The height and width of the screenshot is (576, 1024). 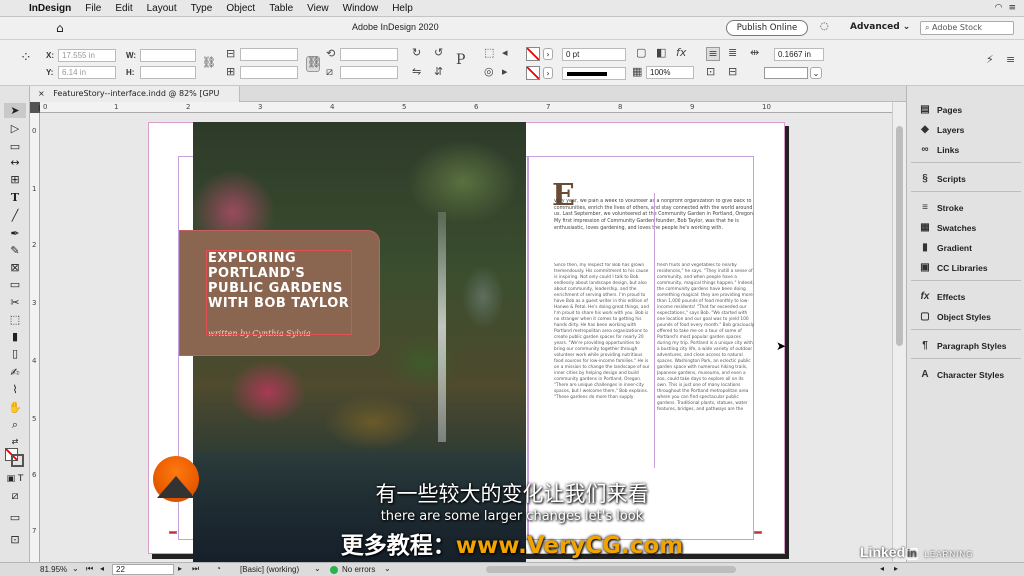 What do you see at coordinates (999, 8) in the screenshot?
I see `wifi-icon: ◠` at bounding box center [999, 8].